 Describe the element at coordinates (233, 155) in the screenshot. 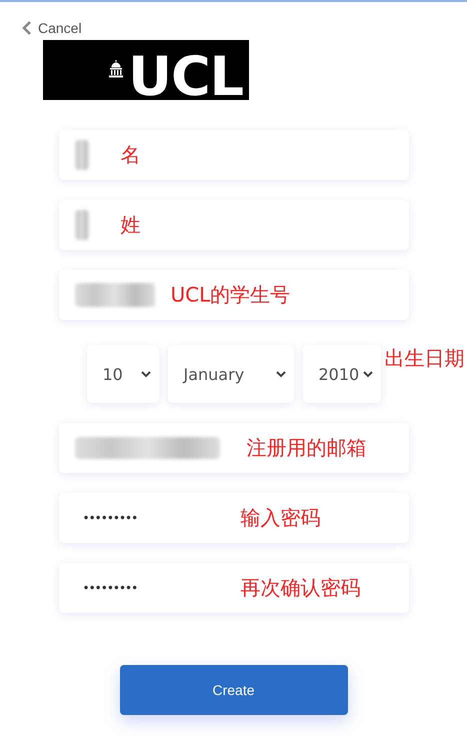

I see `input-field: 名` at that location.